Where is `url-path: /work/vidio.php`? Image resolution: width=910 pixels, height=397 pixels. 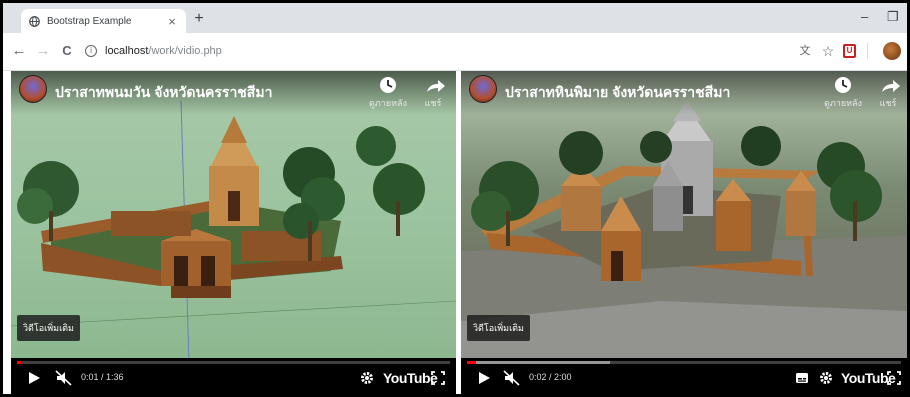 url-path: /work/vidio.php is located at coordinates (185, 51).